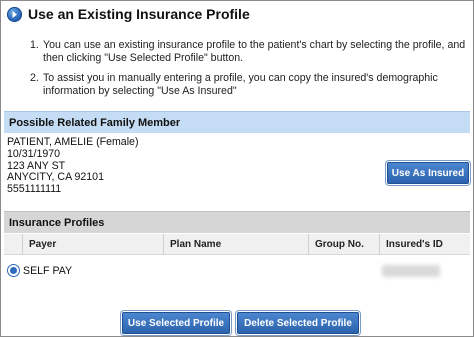  Describe the element at coordinates (298, 323) in the screenshot. I see `delete-selected-profile-button: Delete Selected Profile` at that location.